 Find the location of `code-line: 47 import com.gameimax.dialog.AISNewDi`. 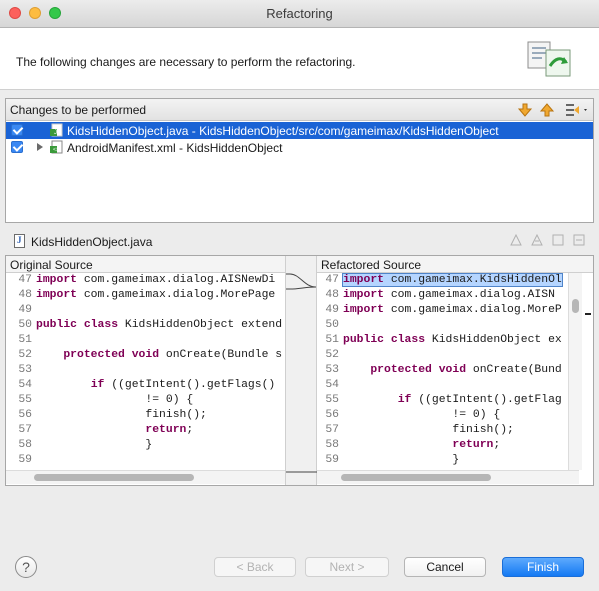

code-line: 47 import com.gameimax.dialog.AISNewDi is located at coordinates (142, 280).